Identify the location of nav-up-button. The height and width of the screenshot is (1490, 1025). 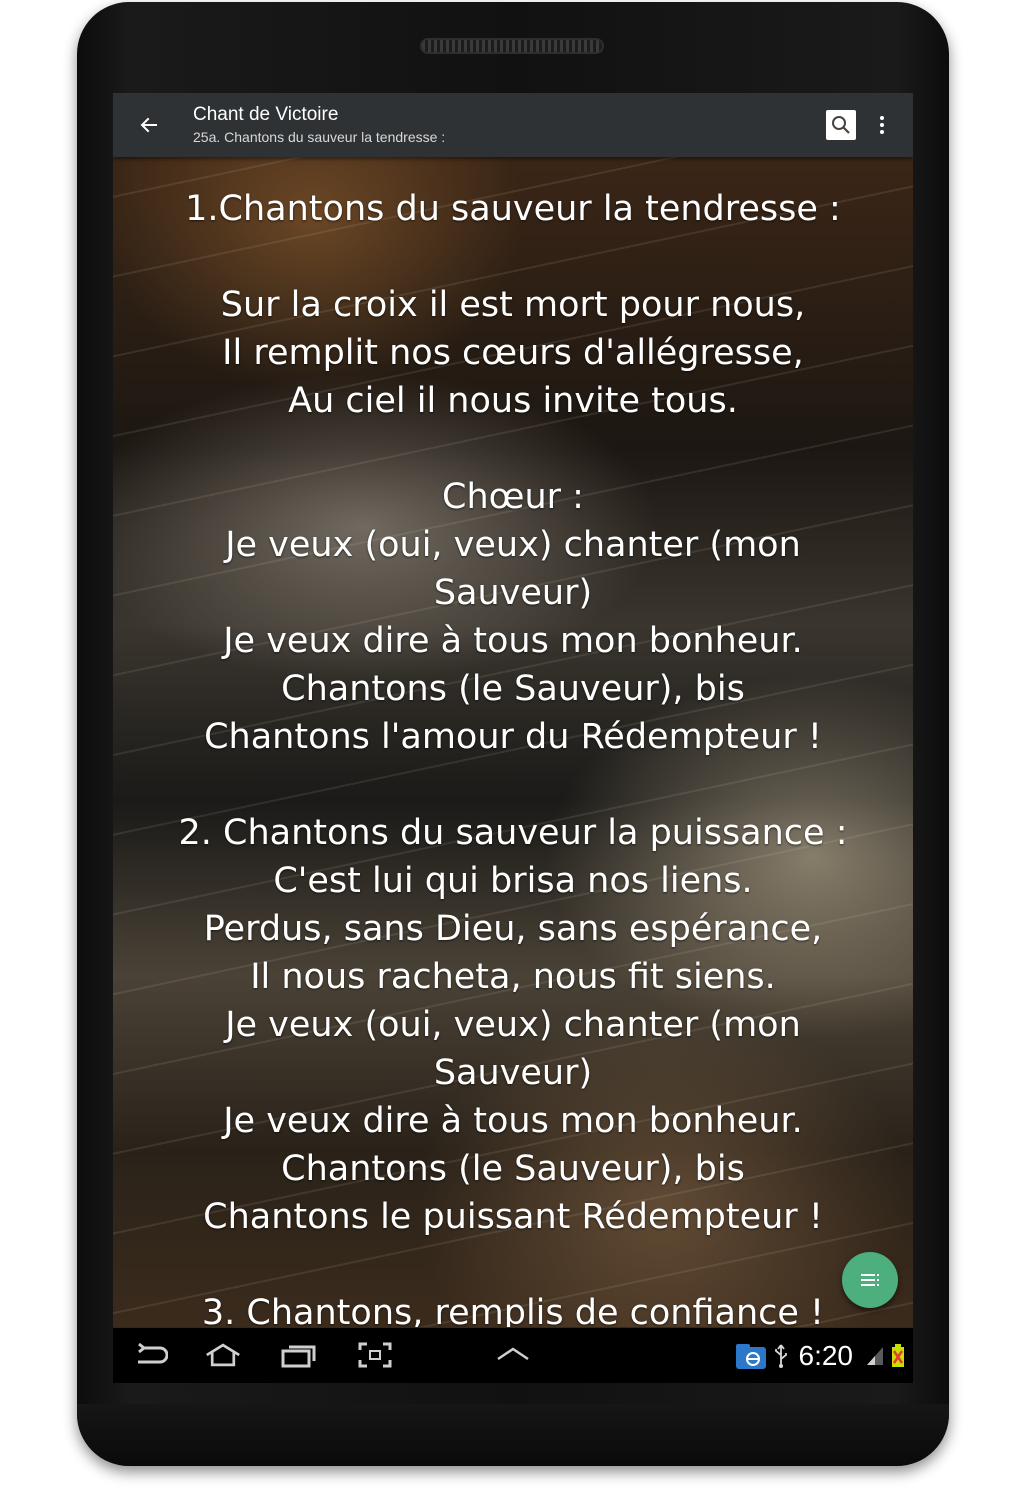
(513, 1355).